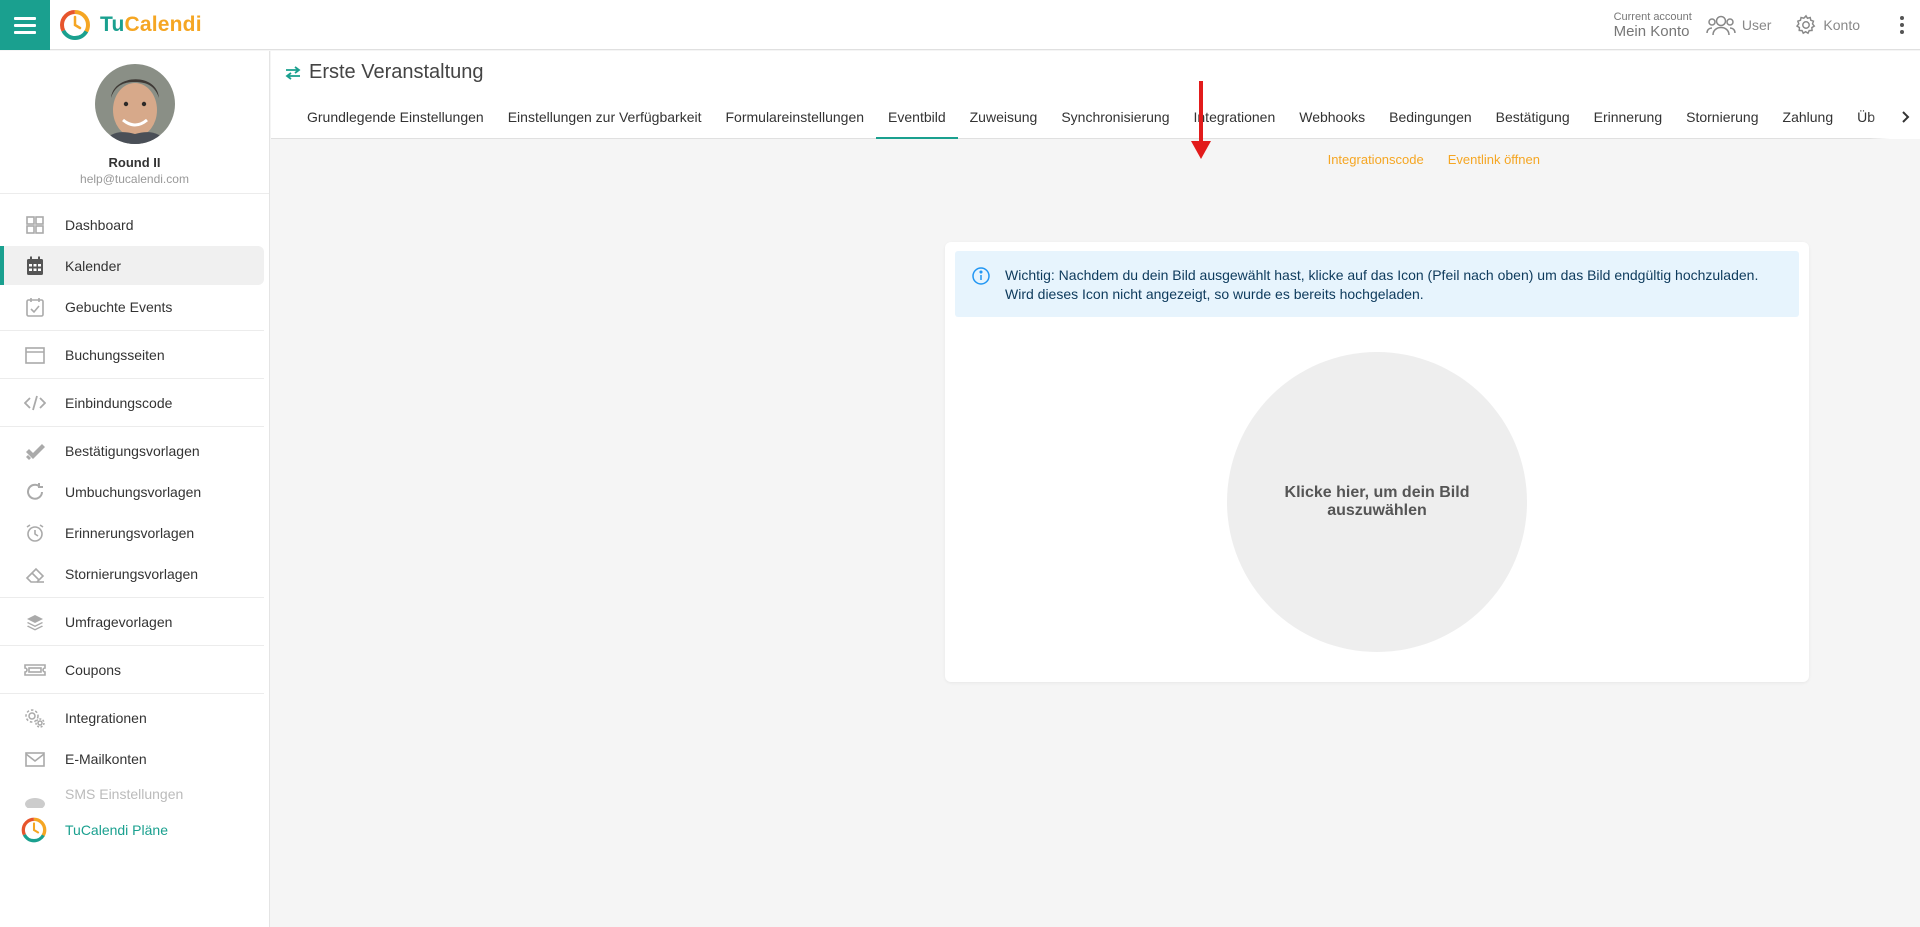 This screenshot has width=1920, height=927. I want to click on sidebar-item-tucalendi-plaene: TuCalendi Pläne, so click(132, 829).